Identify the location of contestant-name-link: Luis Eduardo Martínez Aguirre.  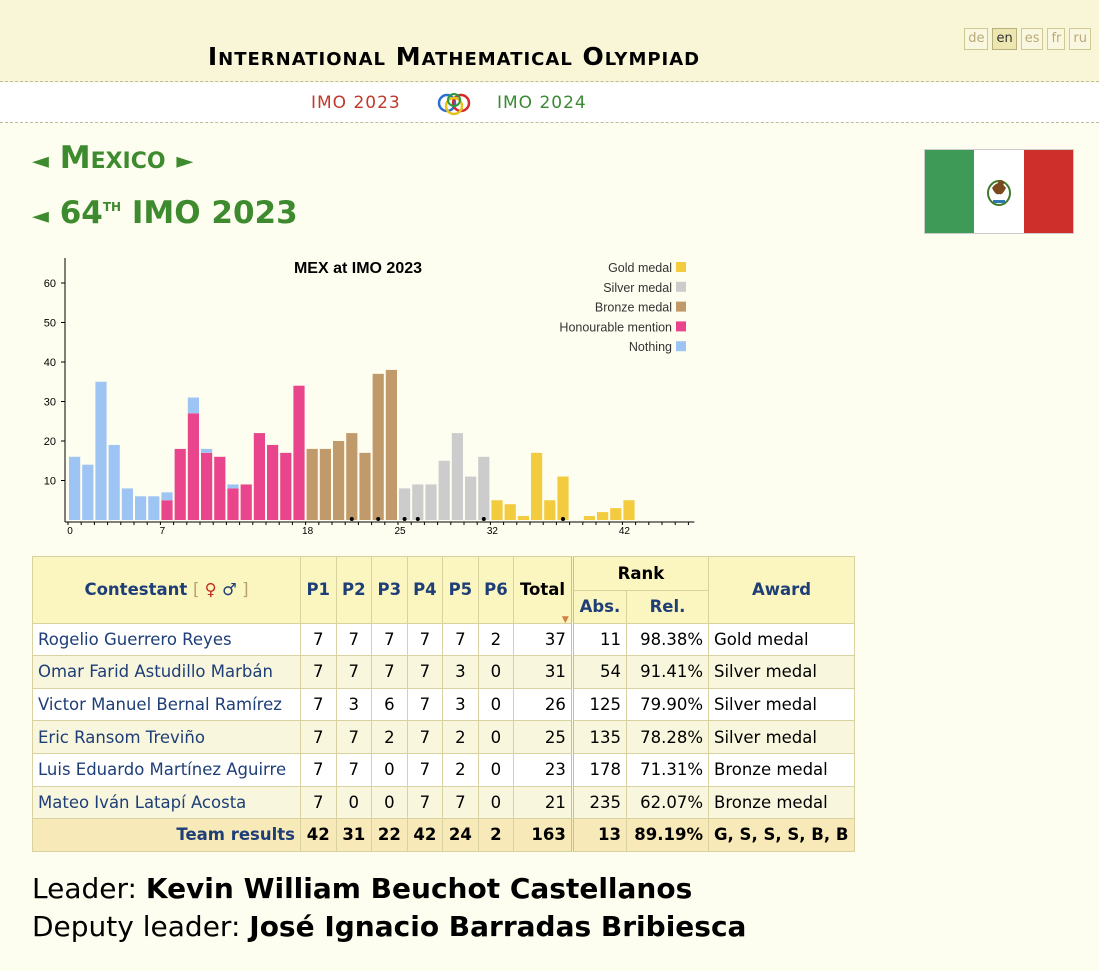
(166, 769).